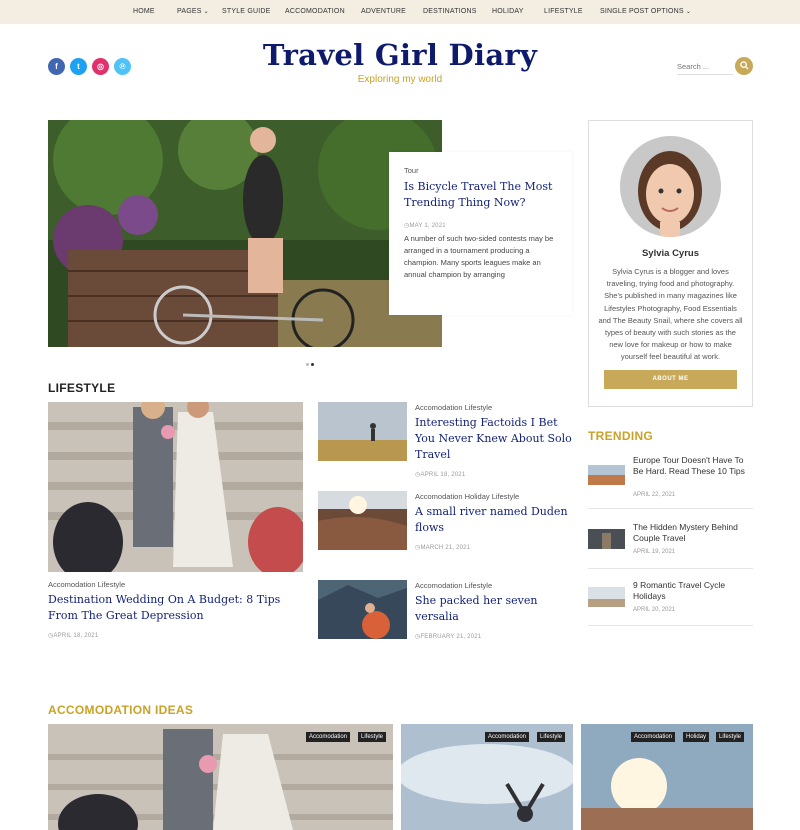 Image resolution: width=800 pixels, height=830 pixels. Describe the element at coordinates (121, 710) in the screenshot. I see `accomodation-heading: ACCOMODATION IDEAS` at that location.